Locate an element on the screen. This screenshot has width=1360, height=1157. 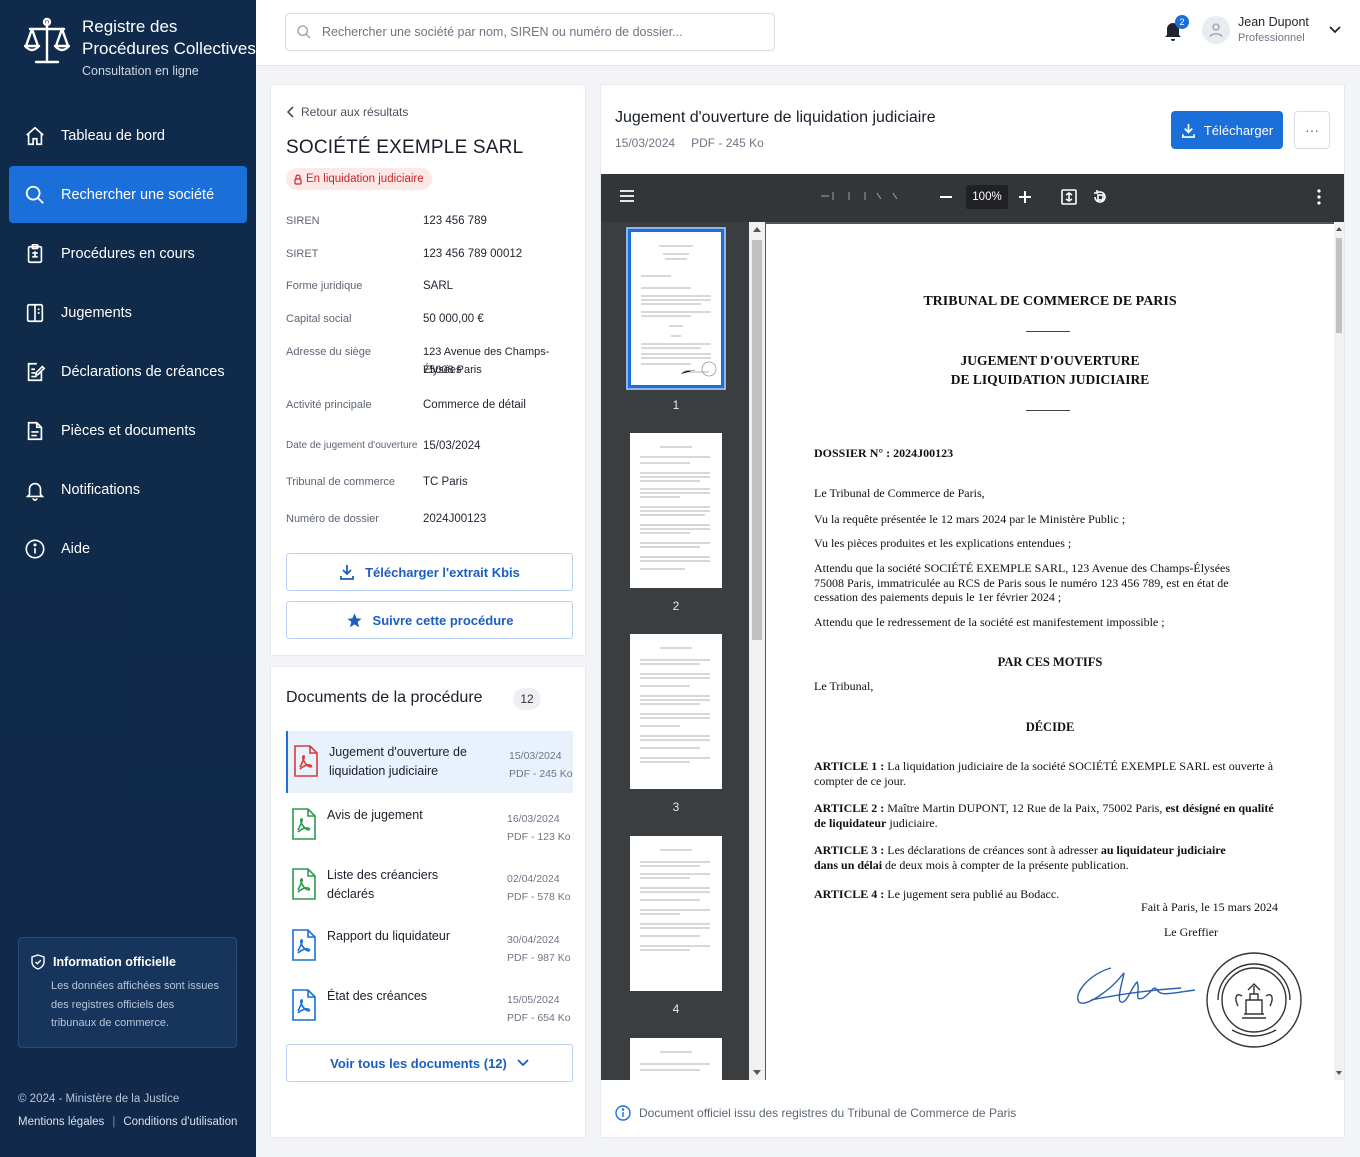
thumbnail-label: 3 is located at coordinates (676, 807).